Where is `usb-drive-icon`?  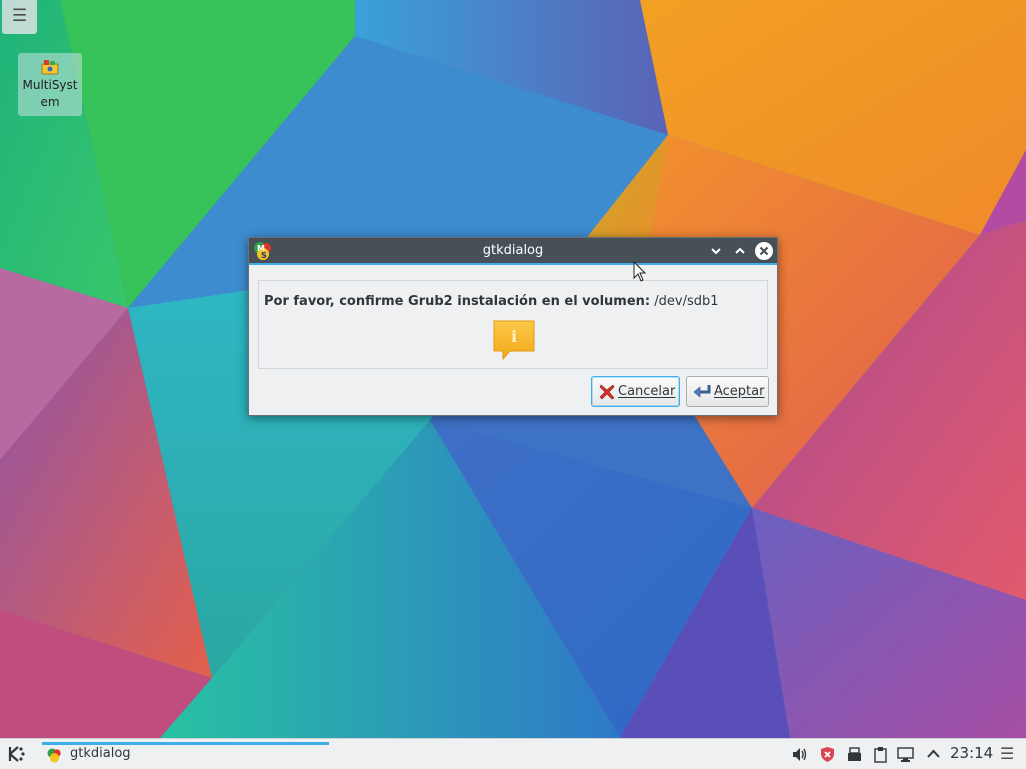
usb-drive-icon is located at coordinates (854, 754).